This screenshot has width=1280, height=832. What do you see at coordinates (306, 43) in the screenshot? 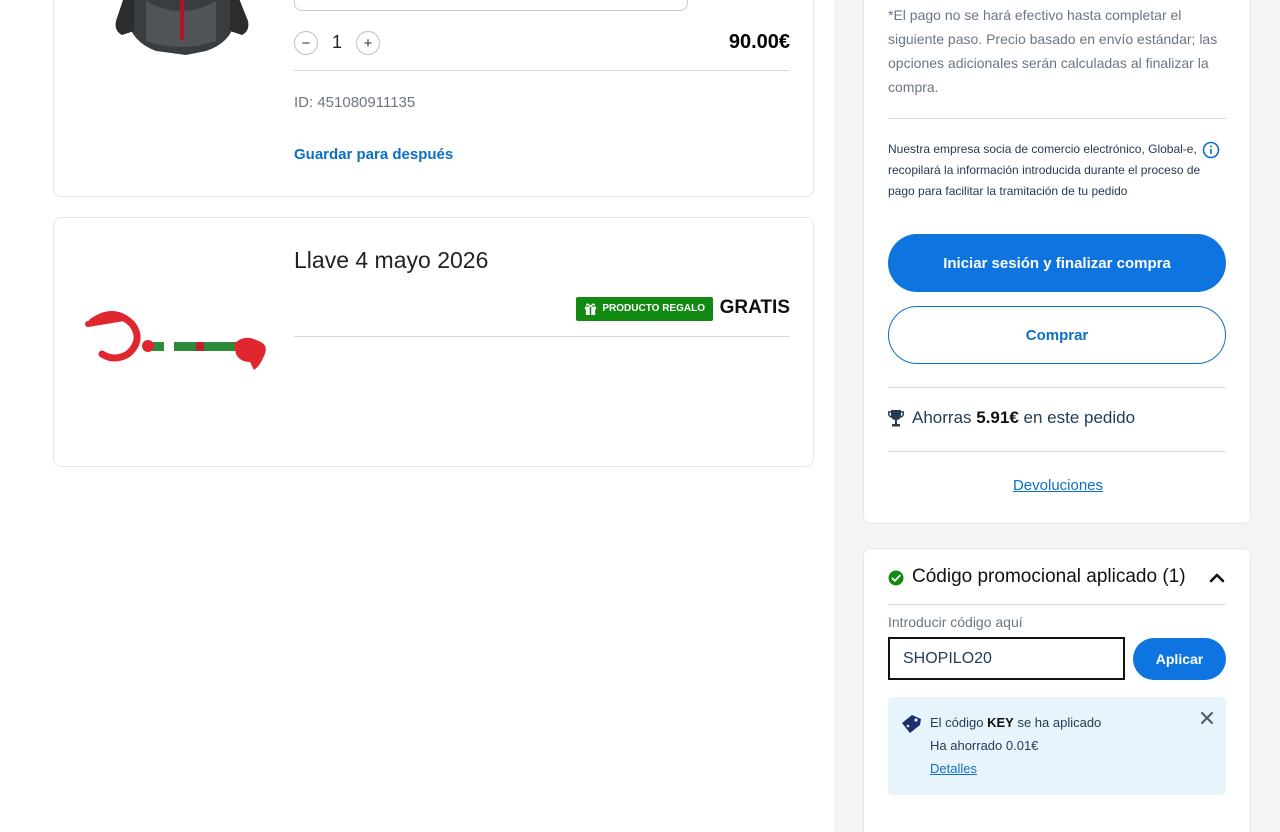
I see `decrease-quantity-button: −` at bounding box center [306, 43].